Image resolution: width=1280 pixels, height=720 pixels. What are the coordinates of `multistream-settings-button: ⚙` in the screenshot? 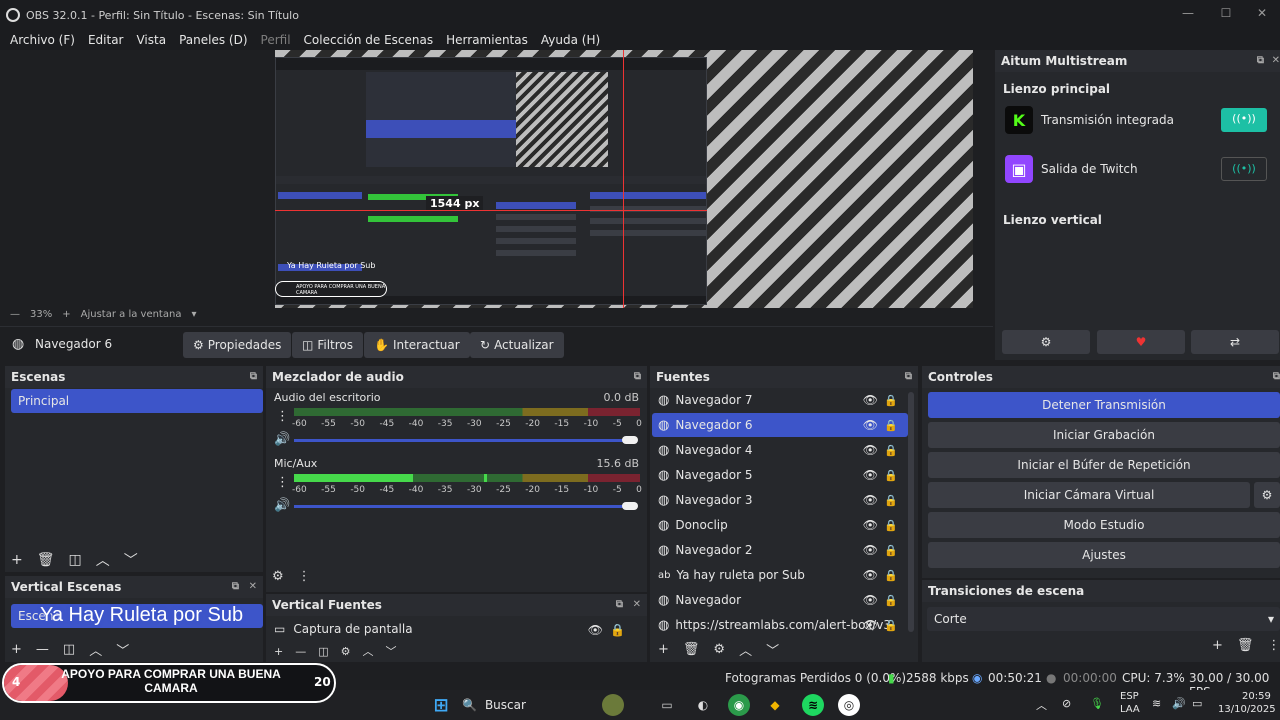 It's located at (1046, 342).